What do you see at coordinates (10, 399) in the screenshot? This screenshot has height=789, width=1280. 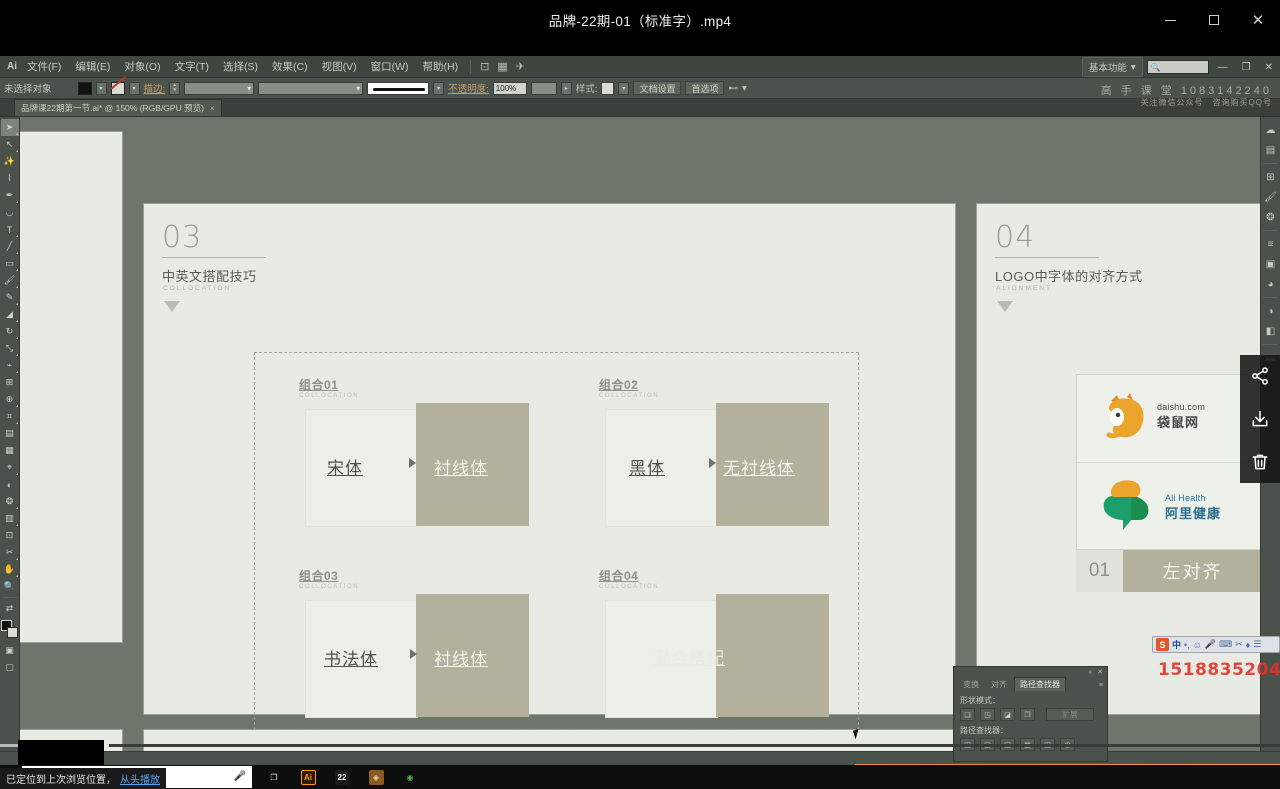 I see `shape-builder-tool-icon: ⊕` at bounding box center [10, 399].